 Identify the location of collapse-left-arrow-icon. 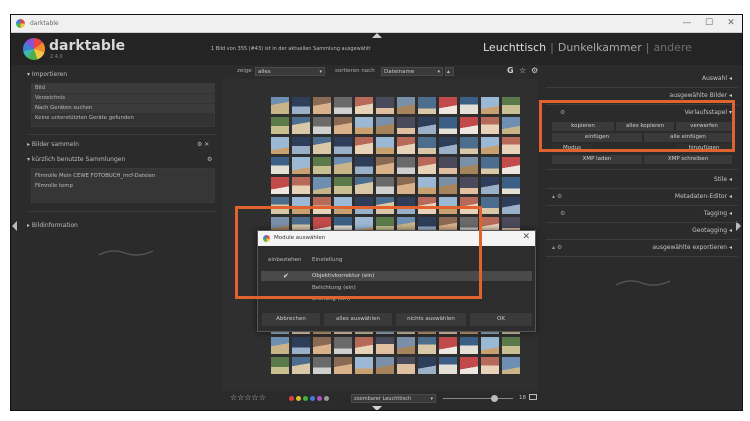
(14, 226).